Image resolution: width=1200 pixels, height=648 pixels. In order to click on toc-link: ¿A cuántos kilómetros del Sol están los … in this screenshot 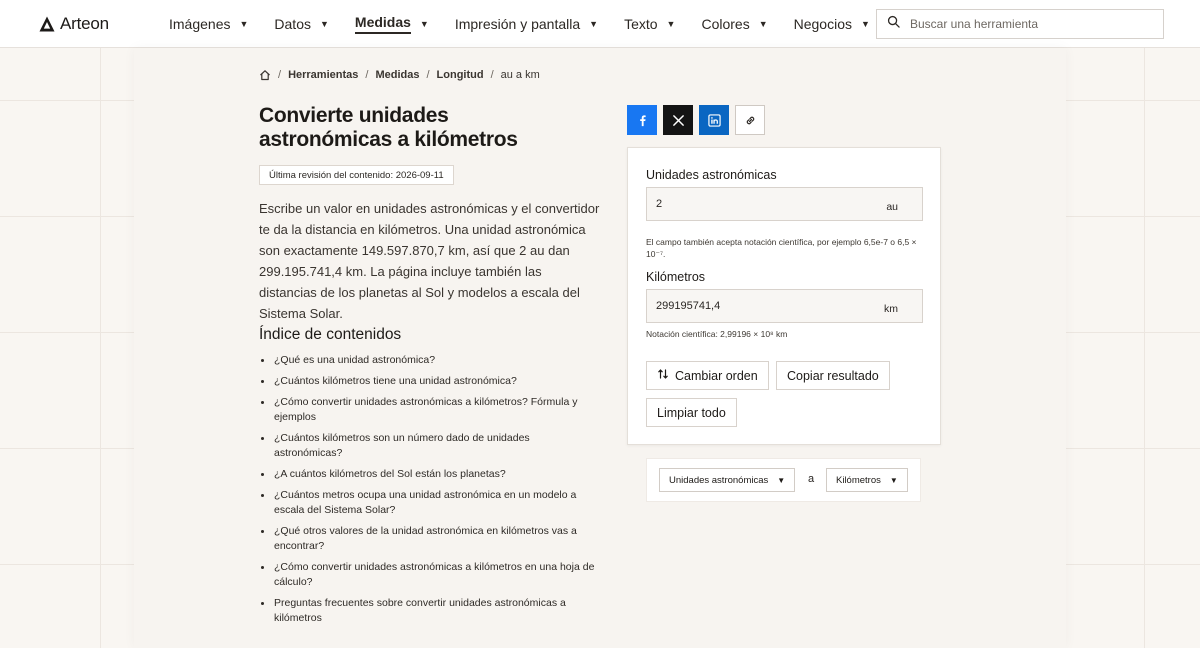, I will do `click(429, 474)`.